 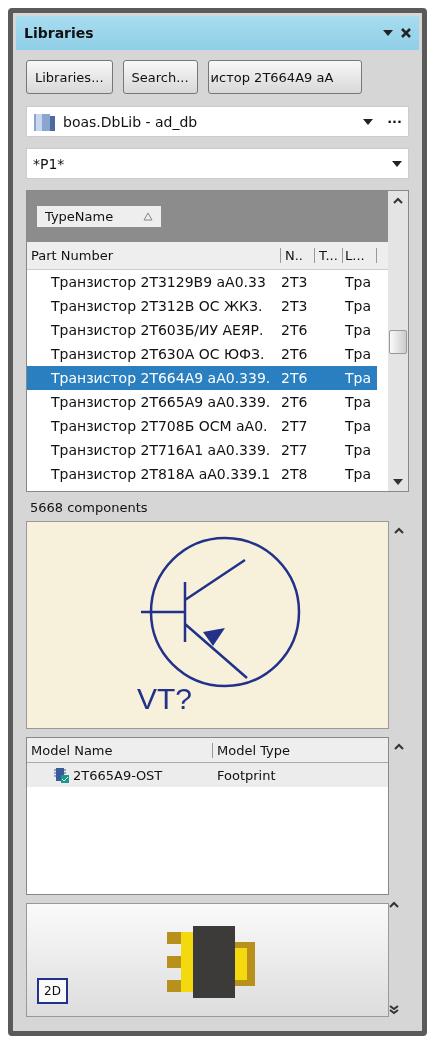 What do you see at coordinates (158, 354) in the screenshot?
I see `table-cell: Транзистор 2Т630А ОС ЮФЗ.` at bounding box center [158, 354].